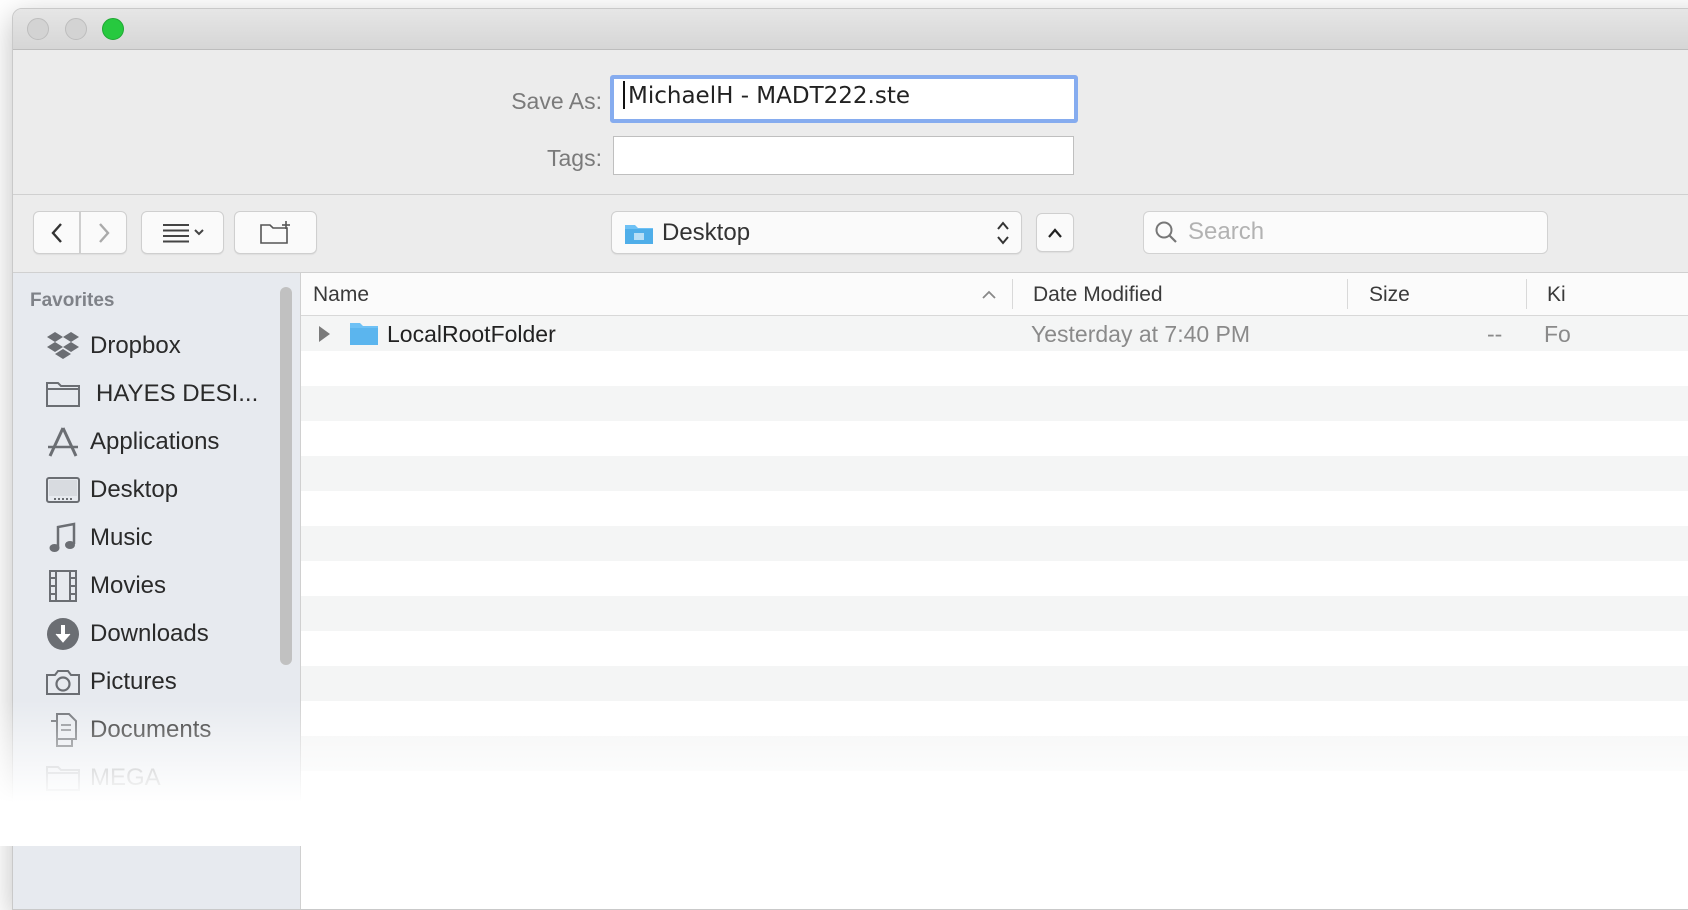 The height and width of the screenshot is (910, 1688). What do you see at coordinates (1141, 334) in the screenshot?
I see `file-date-modified: Yesterday at 7:40 PM` at bounding box center [1141, 334].